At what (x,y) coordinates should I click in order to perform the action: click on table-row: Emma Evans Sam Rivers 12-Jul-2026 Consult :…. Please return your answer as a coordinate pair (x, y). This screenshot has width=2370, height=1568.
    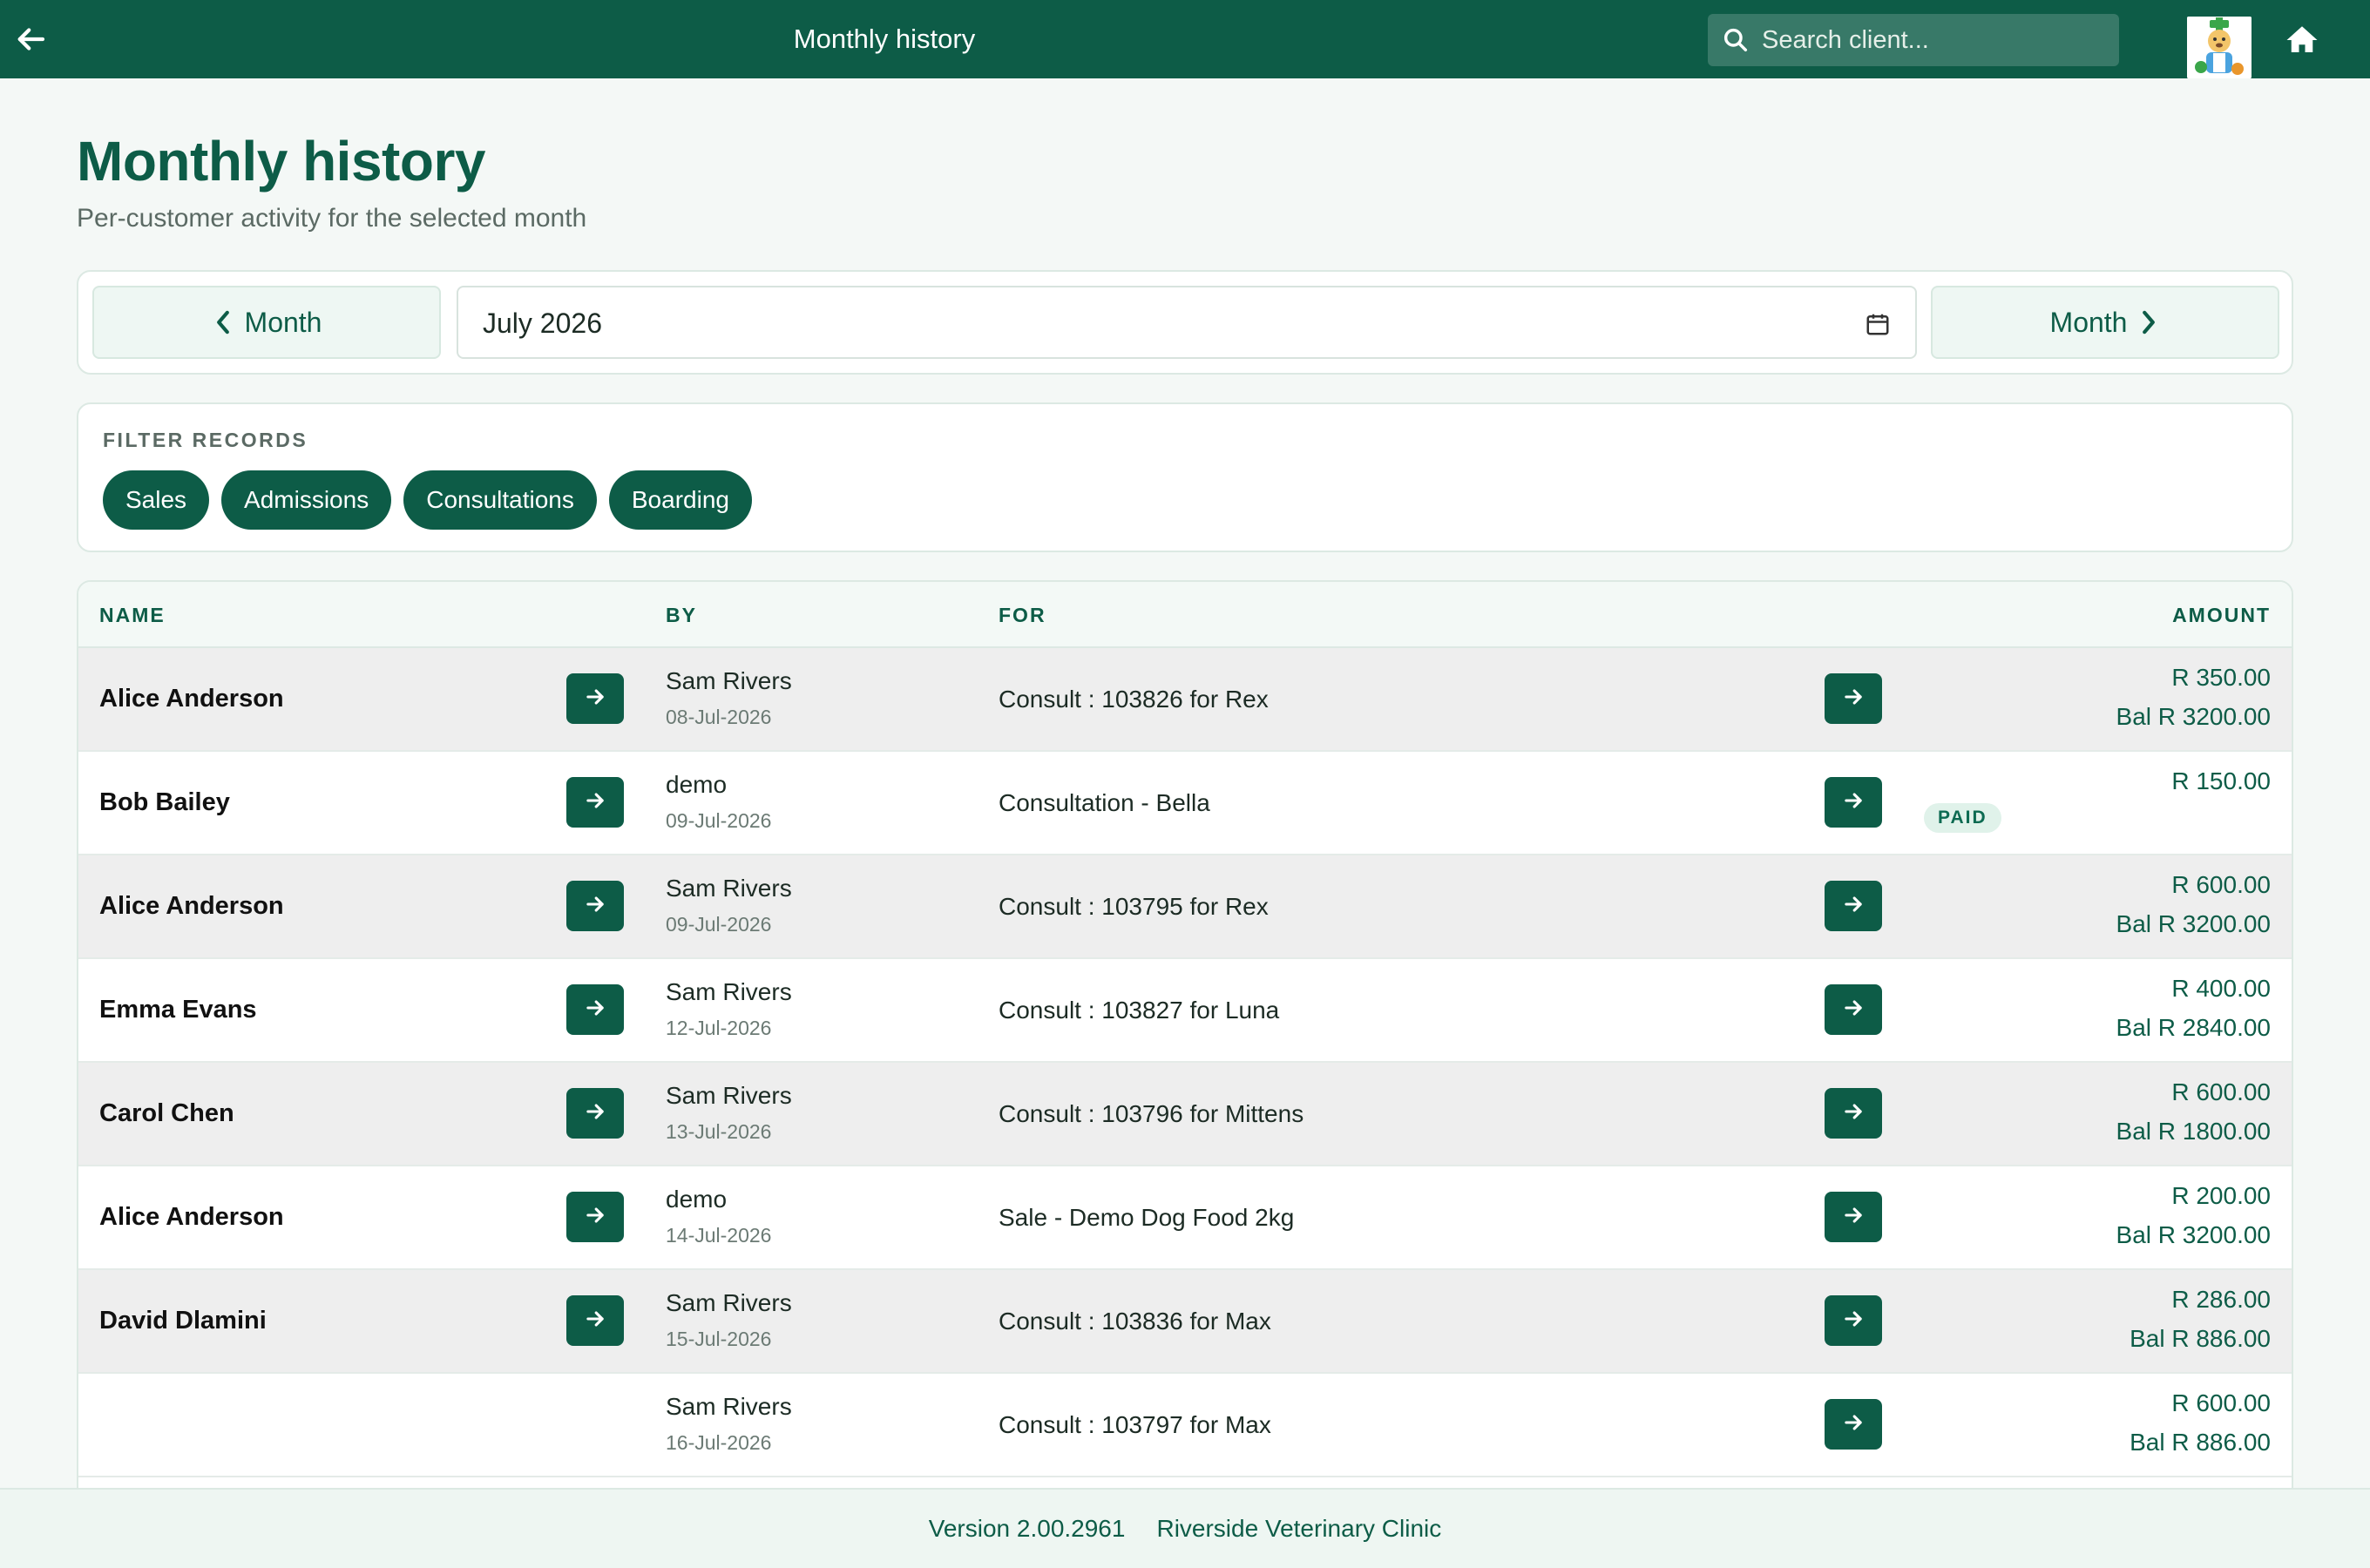
    Looking at the image, I should click on (1185, 1011).